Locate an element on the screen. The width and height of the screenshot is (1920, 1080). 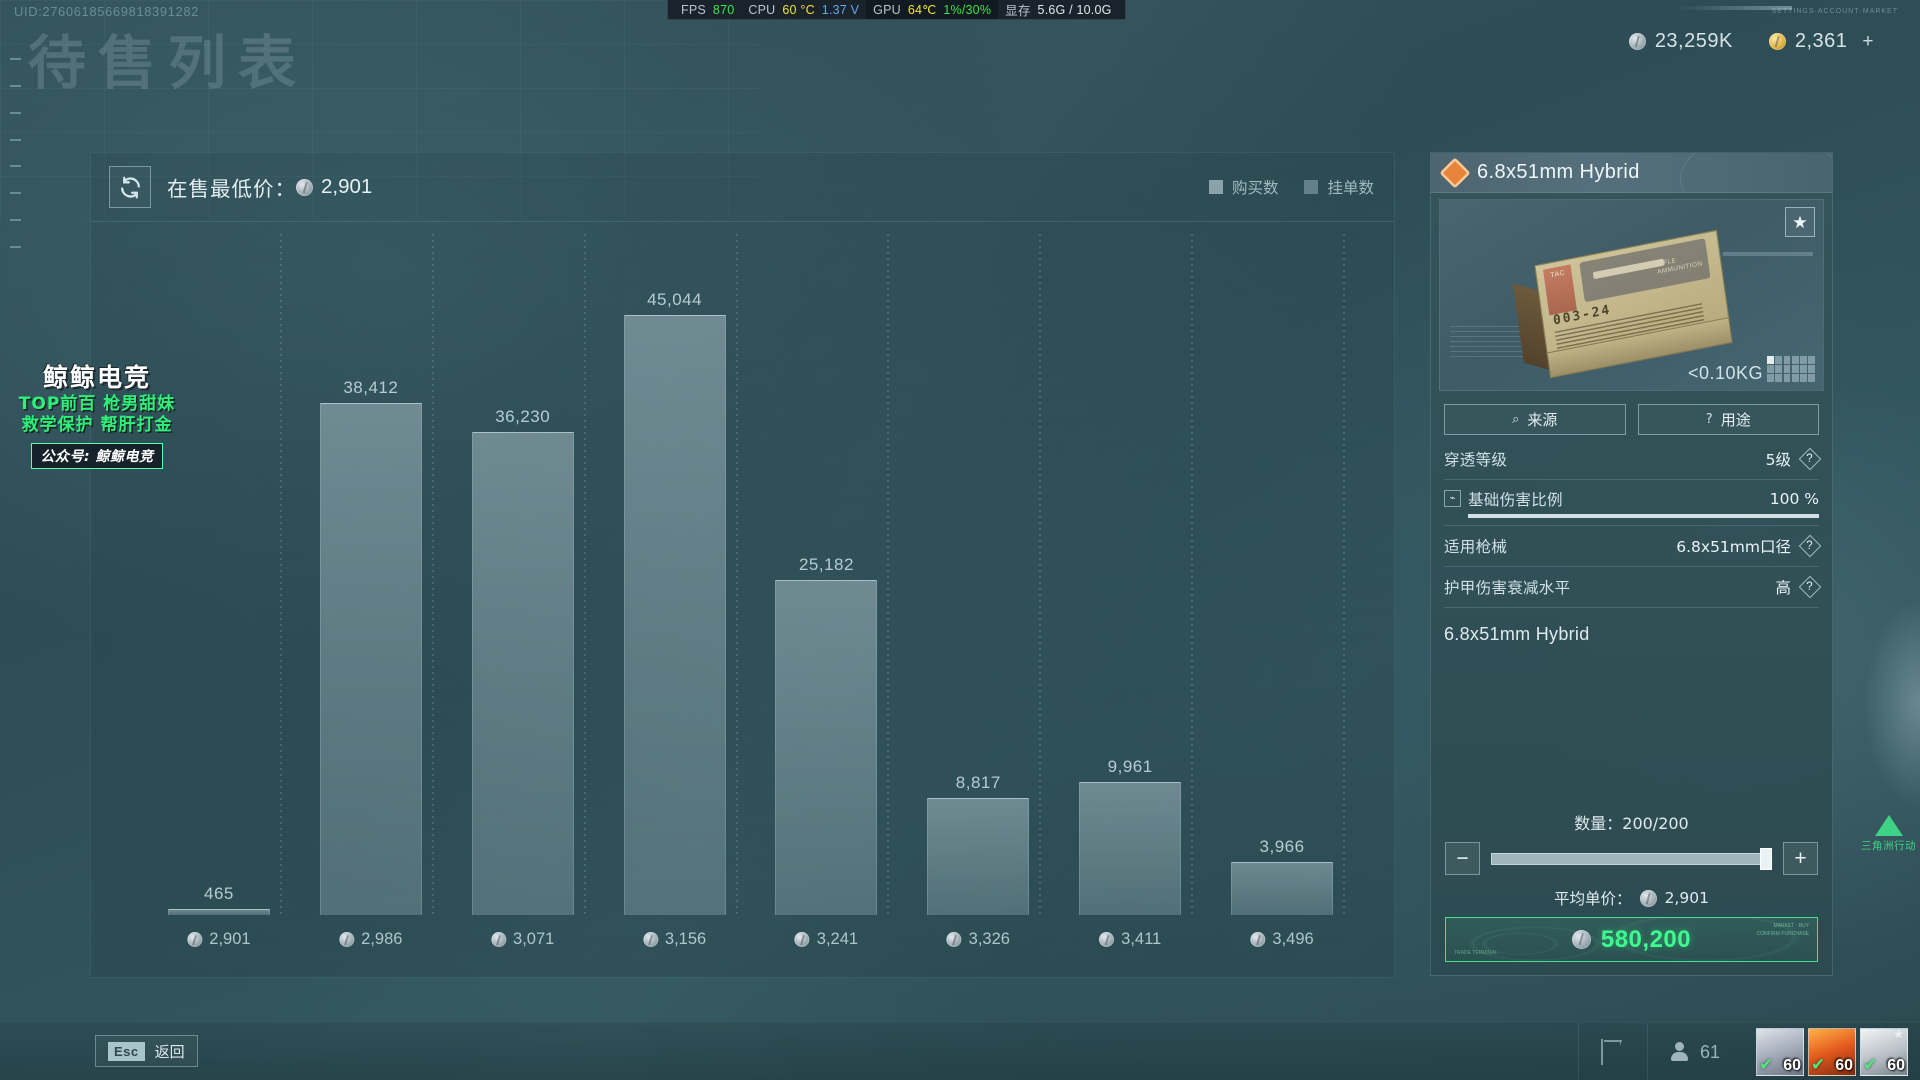
x-axis-label: 3,071 is located at coordinates (522, 939).